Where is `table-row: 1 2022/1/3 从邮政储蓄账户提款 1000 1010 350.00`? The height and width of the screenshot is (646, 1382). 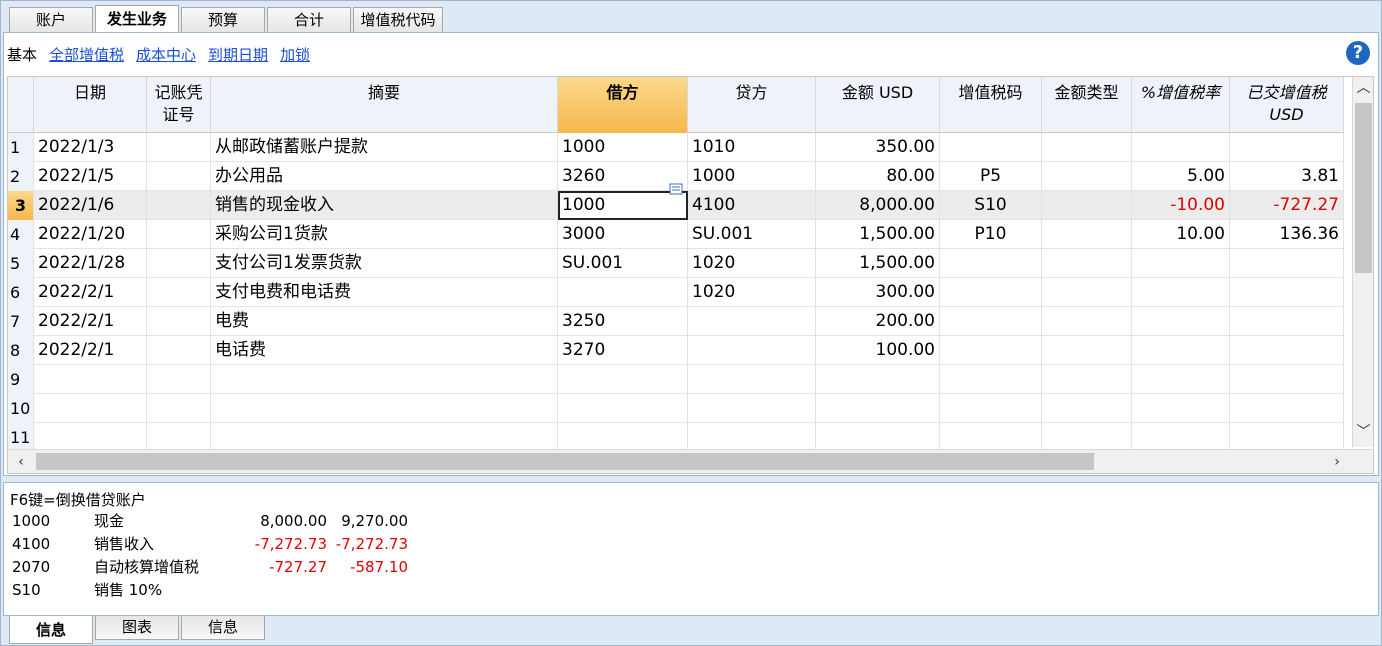
table-row: 1 2022/1/3 从邮政储蓄账户提款 1000 1010 350.00 is located at coordinates (676, 147).